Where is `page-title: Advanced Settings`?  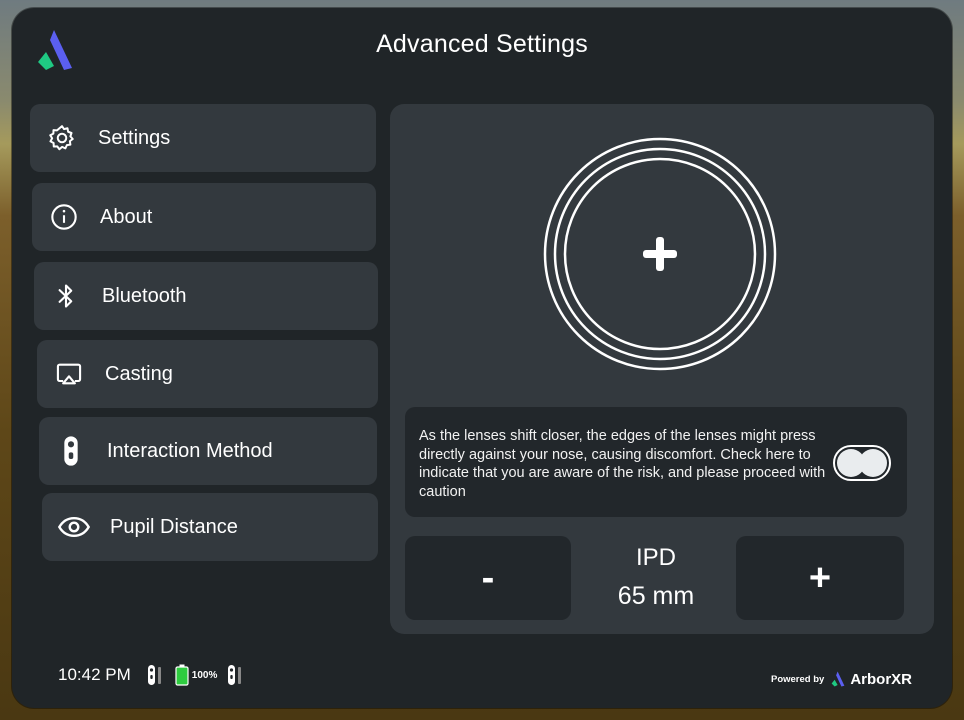
page-title: Advanced Settings is located at coordinates (482, 44).